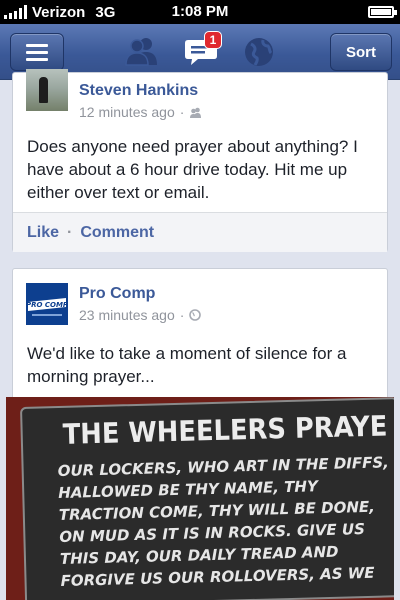  What do you see at coordinates (142, 51) in the screenshot?
I see `friend-requests-icon` at bounding box center [142, 51].